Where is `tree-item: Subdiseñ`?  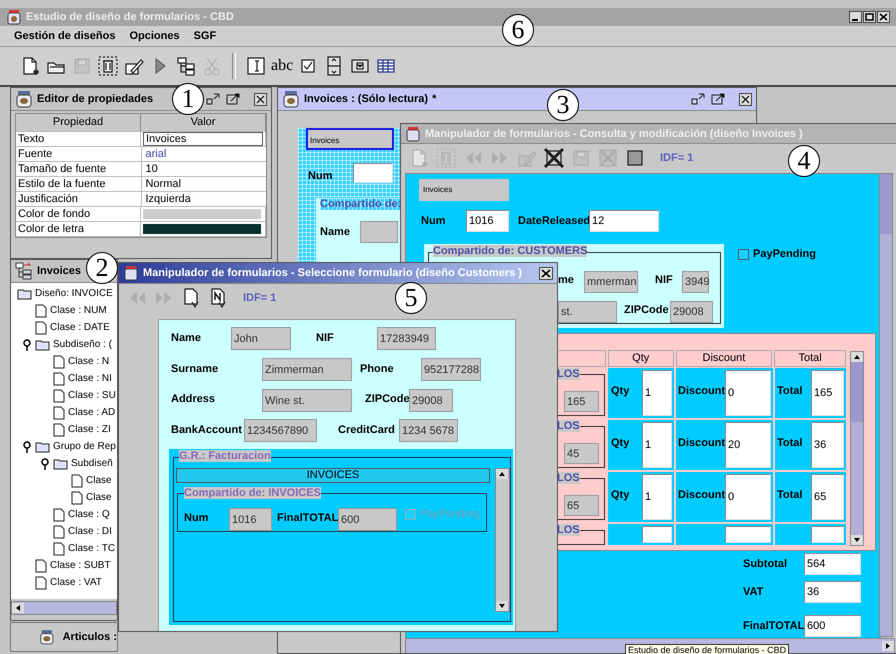 tree-item: Subdiseñ is located at coordinates (64, 463).